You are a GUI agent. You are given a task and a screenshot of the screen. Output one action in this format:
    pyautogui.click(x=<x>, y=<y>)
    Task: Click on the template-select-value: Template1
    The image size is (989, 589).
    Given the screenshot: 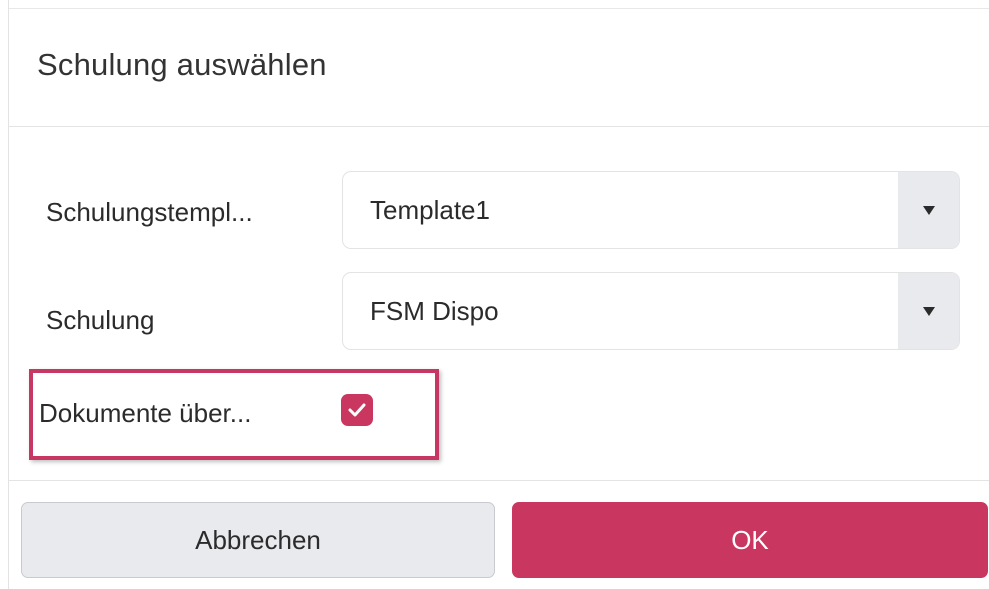 What is the action you would take?
    pyautogui.click(x=430, y=209)
    